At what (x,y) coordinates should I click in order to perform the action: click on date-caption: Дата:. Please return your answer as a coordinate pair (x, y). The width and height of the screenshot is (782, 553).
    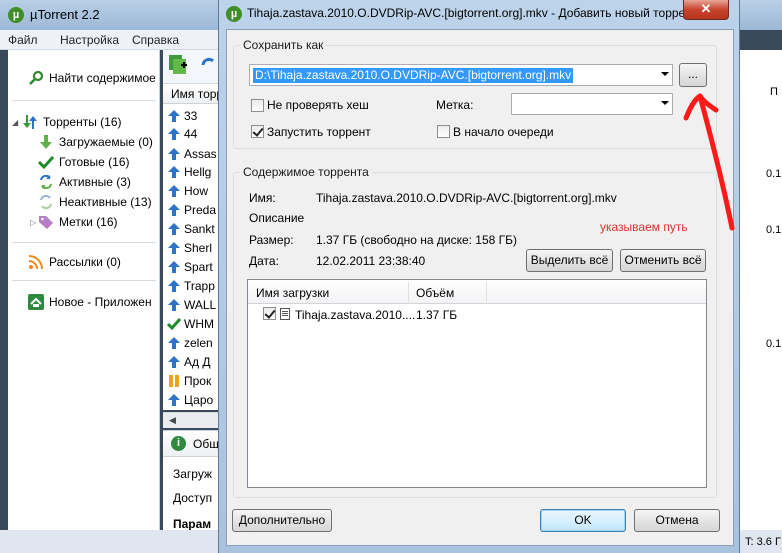
    Looking at the image, I should click on (264, 261).